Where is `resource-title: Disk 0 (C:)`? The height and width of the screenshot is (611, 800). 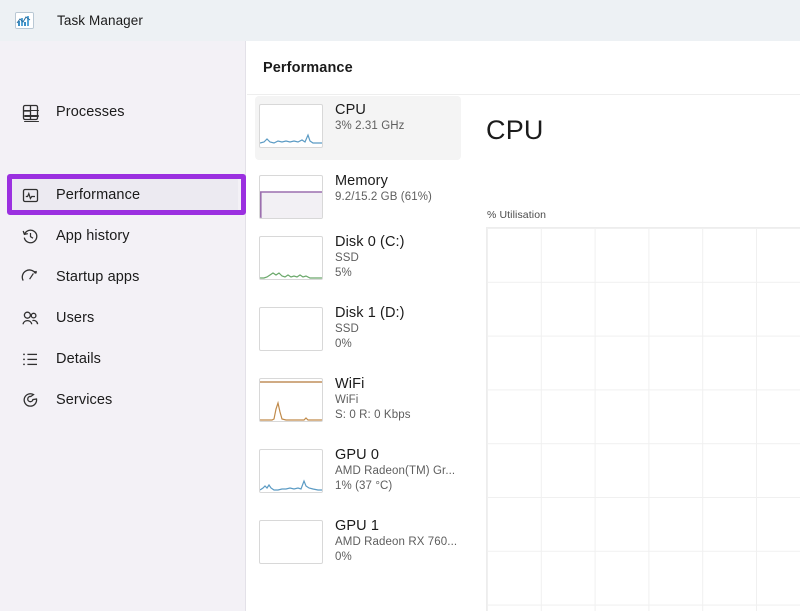 resource-title: Disk 0 (C:) is located at coordinates (370, 242).